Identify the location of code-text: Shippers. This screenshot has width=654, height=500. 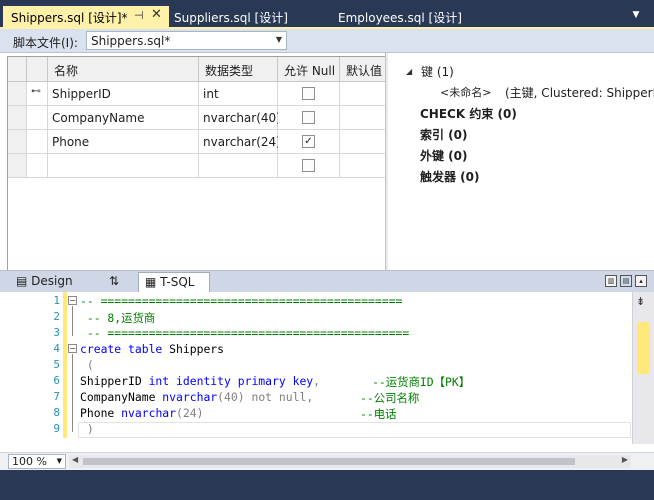
(193, 349).